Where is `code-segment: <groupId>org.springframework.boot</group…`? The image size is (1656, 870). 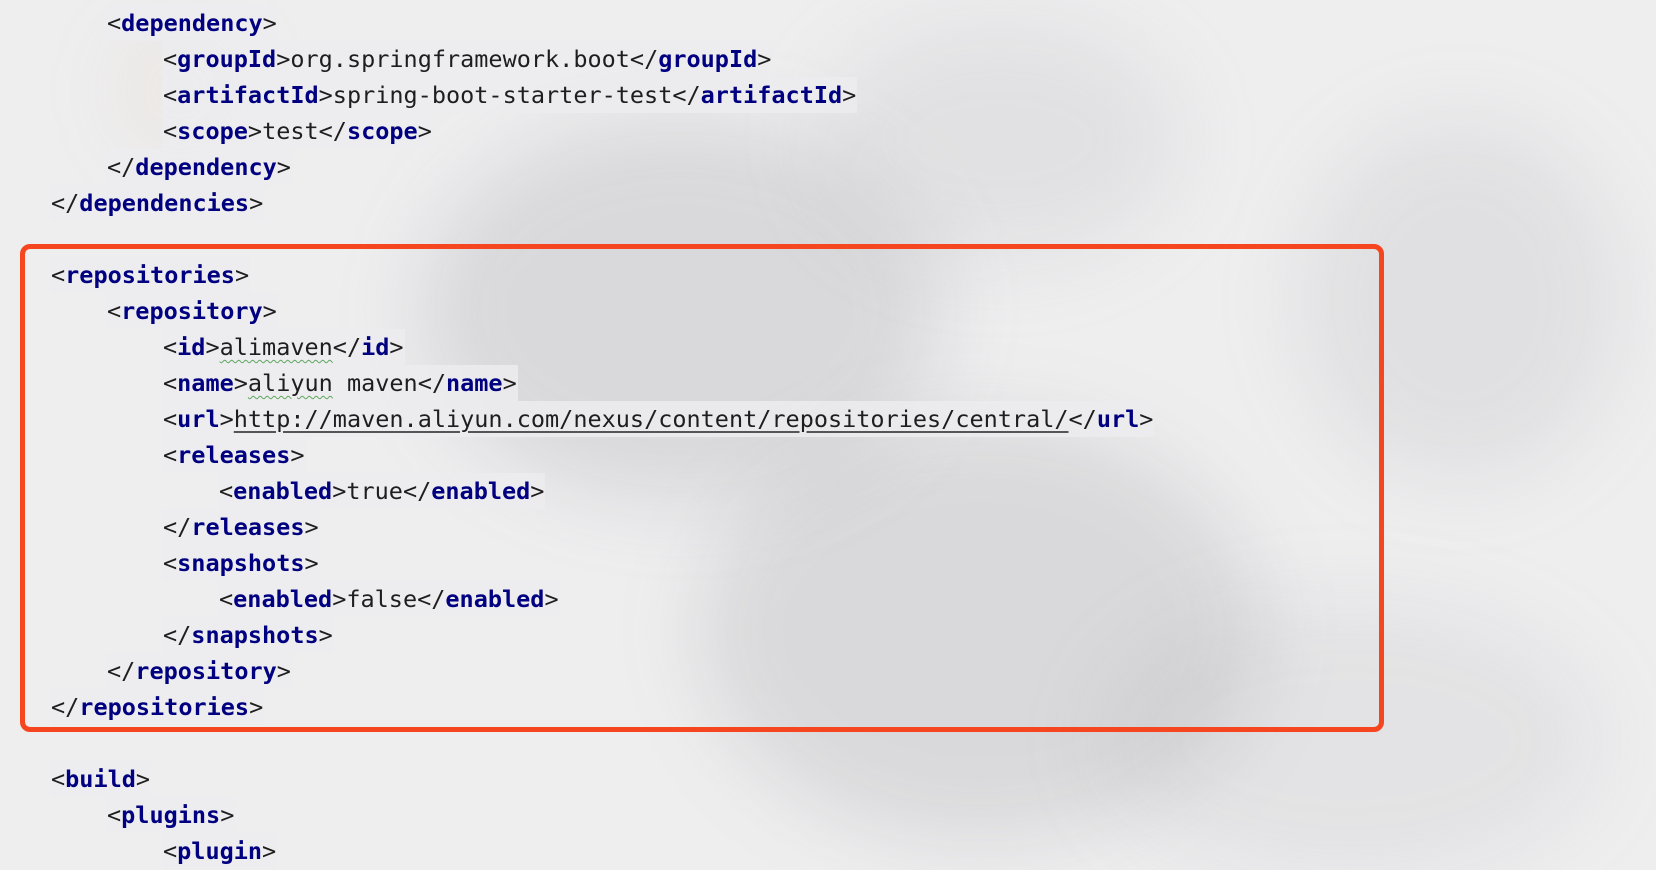 code-segment: <groupId>org.springframework.boot</group… is located at coordinates (467, 59).